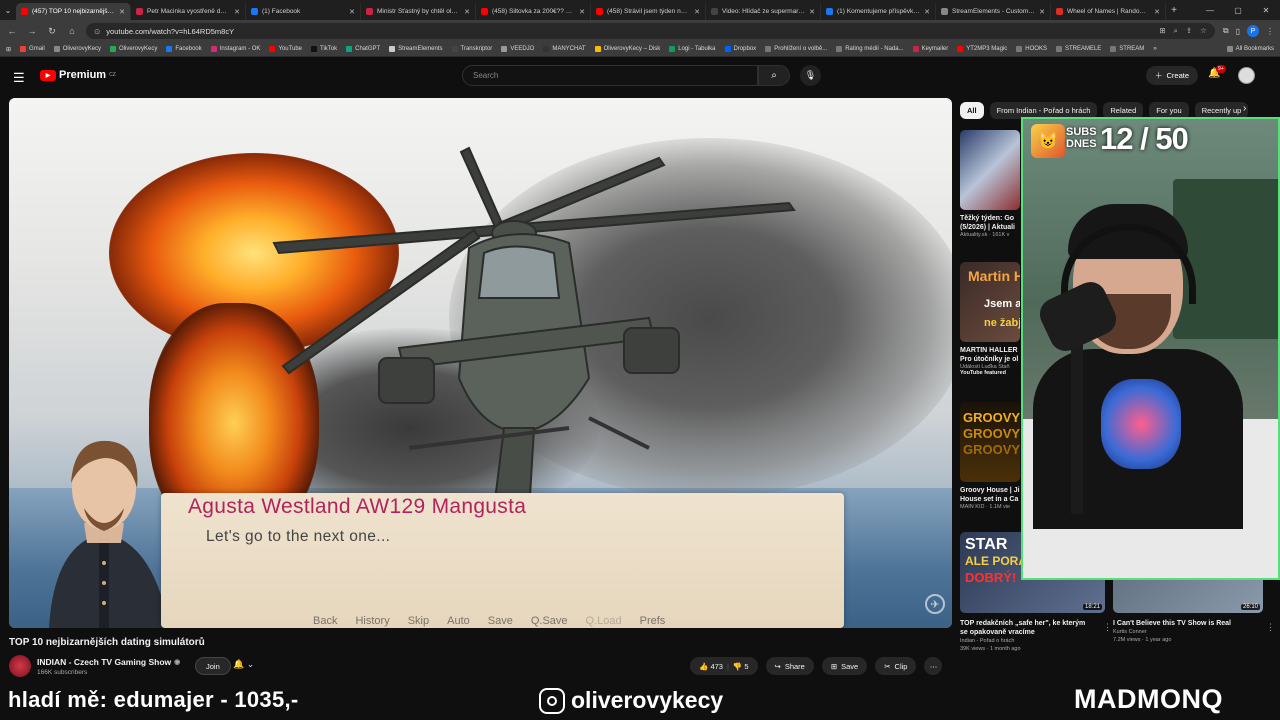 Image resolution: width=1280 pixels, height=720 pixels. Describe the element at coordinates (564, 49) in the screenshot. I see `bookmark-item: MANYCHAT` at that location.